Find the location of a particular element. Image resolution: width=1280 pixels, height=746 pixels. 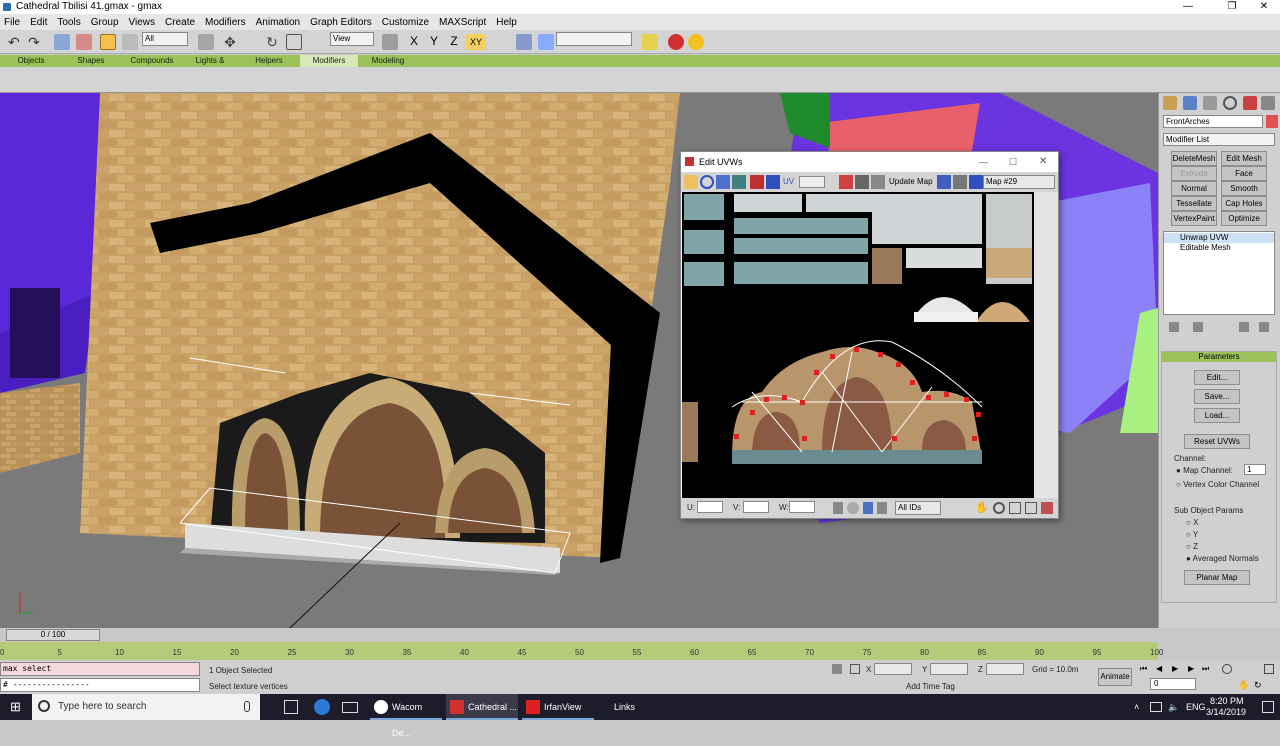

u-spinner is located at coordinates (710, 507).